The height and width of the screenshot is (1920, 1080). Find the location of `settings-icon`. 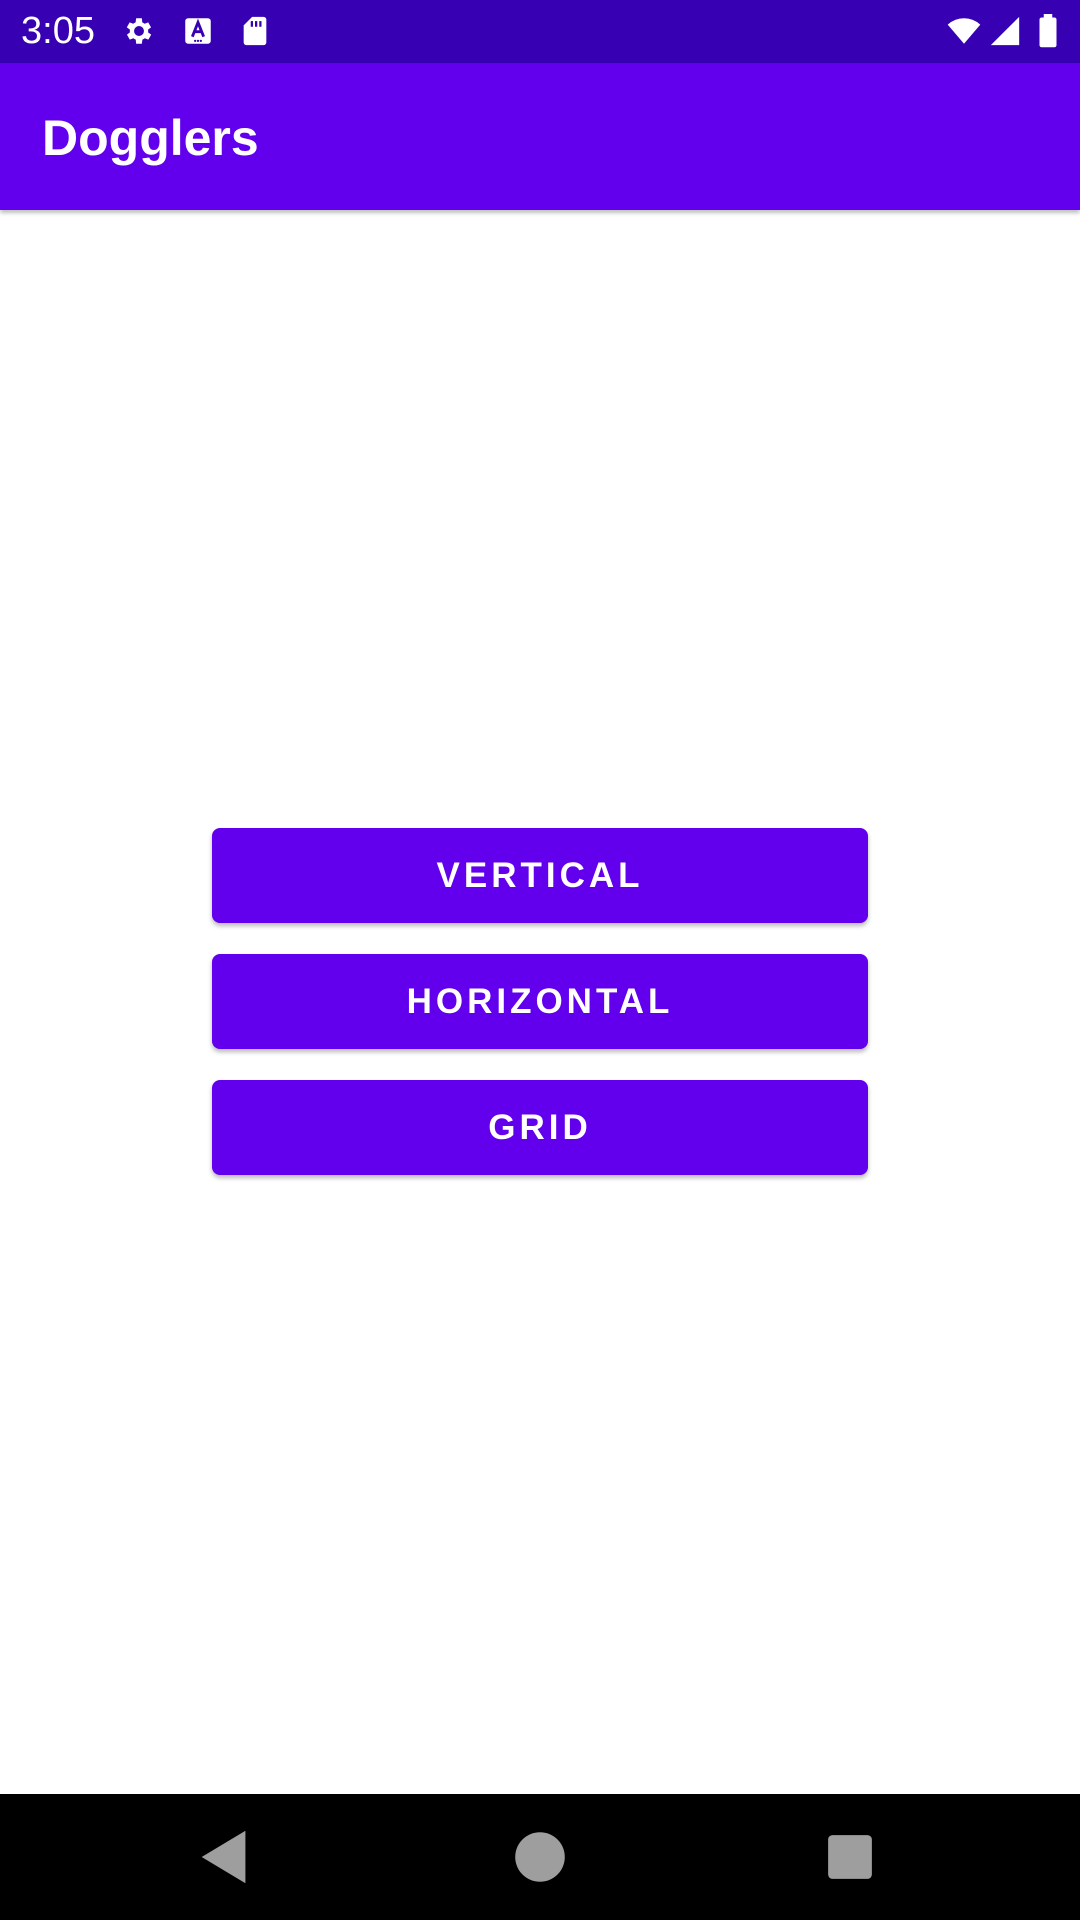

settings-icon is located at coordinates (139, 31).